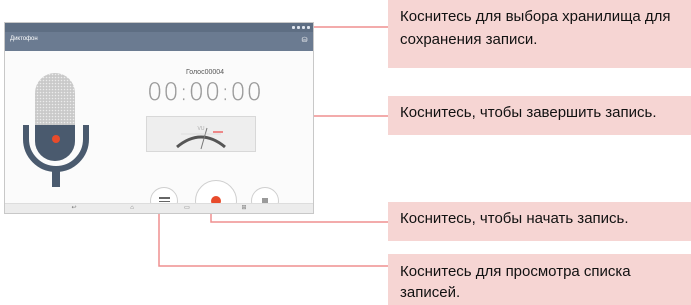 The image size is (691, 305). What do you see at coordinates (159, 41) in the screenshot?
I see `app-bar: Диктофон ⛁` at bounding box center [159, 41].